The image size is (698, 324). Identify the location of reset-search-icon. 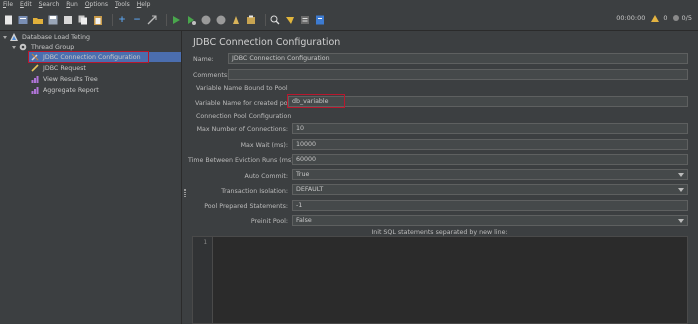
(290, 20).